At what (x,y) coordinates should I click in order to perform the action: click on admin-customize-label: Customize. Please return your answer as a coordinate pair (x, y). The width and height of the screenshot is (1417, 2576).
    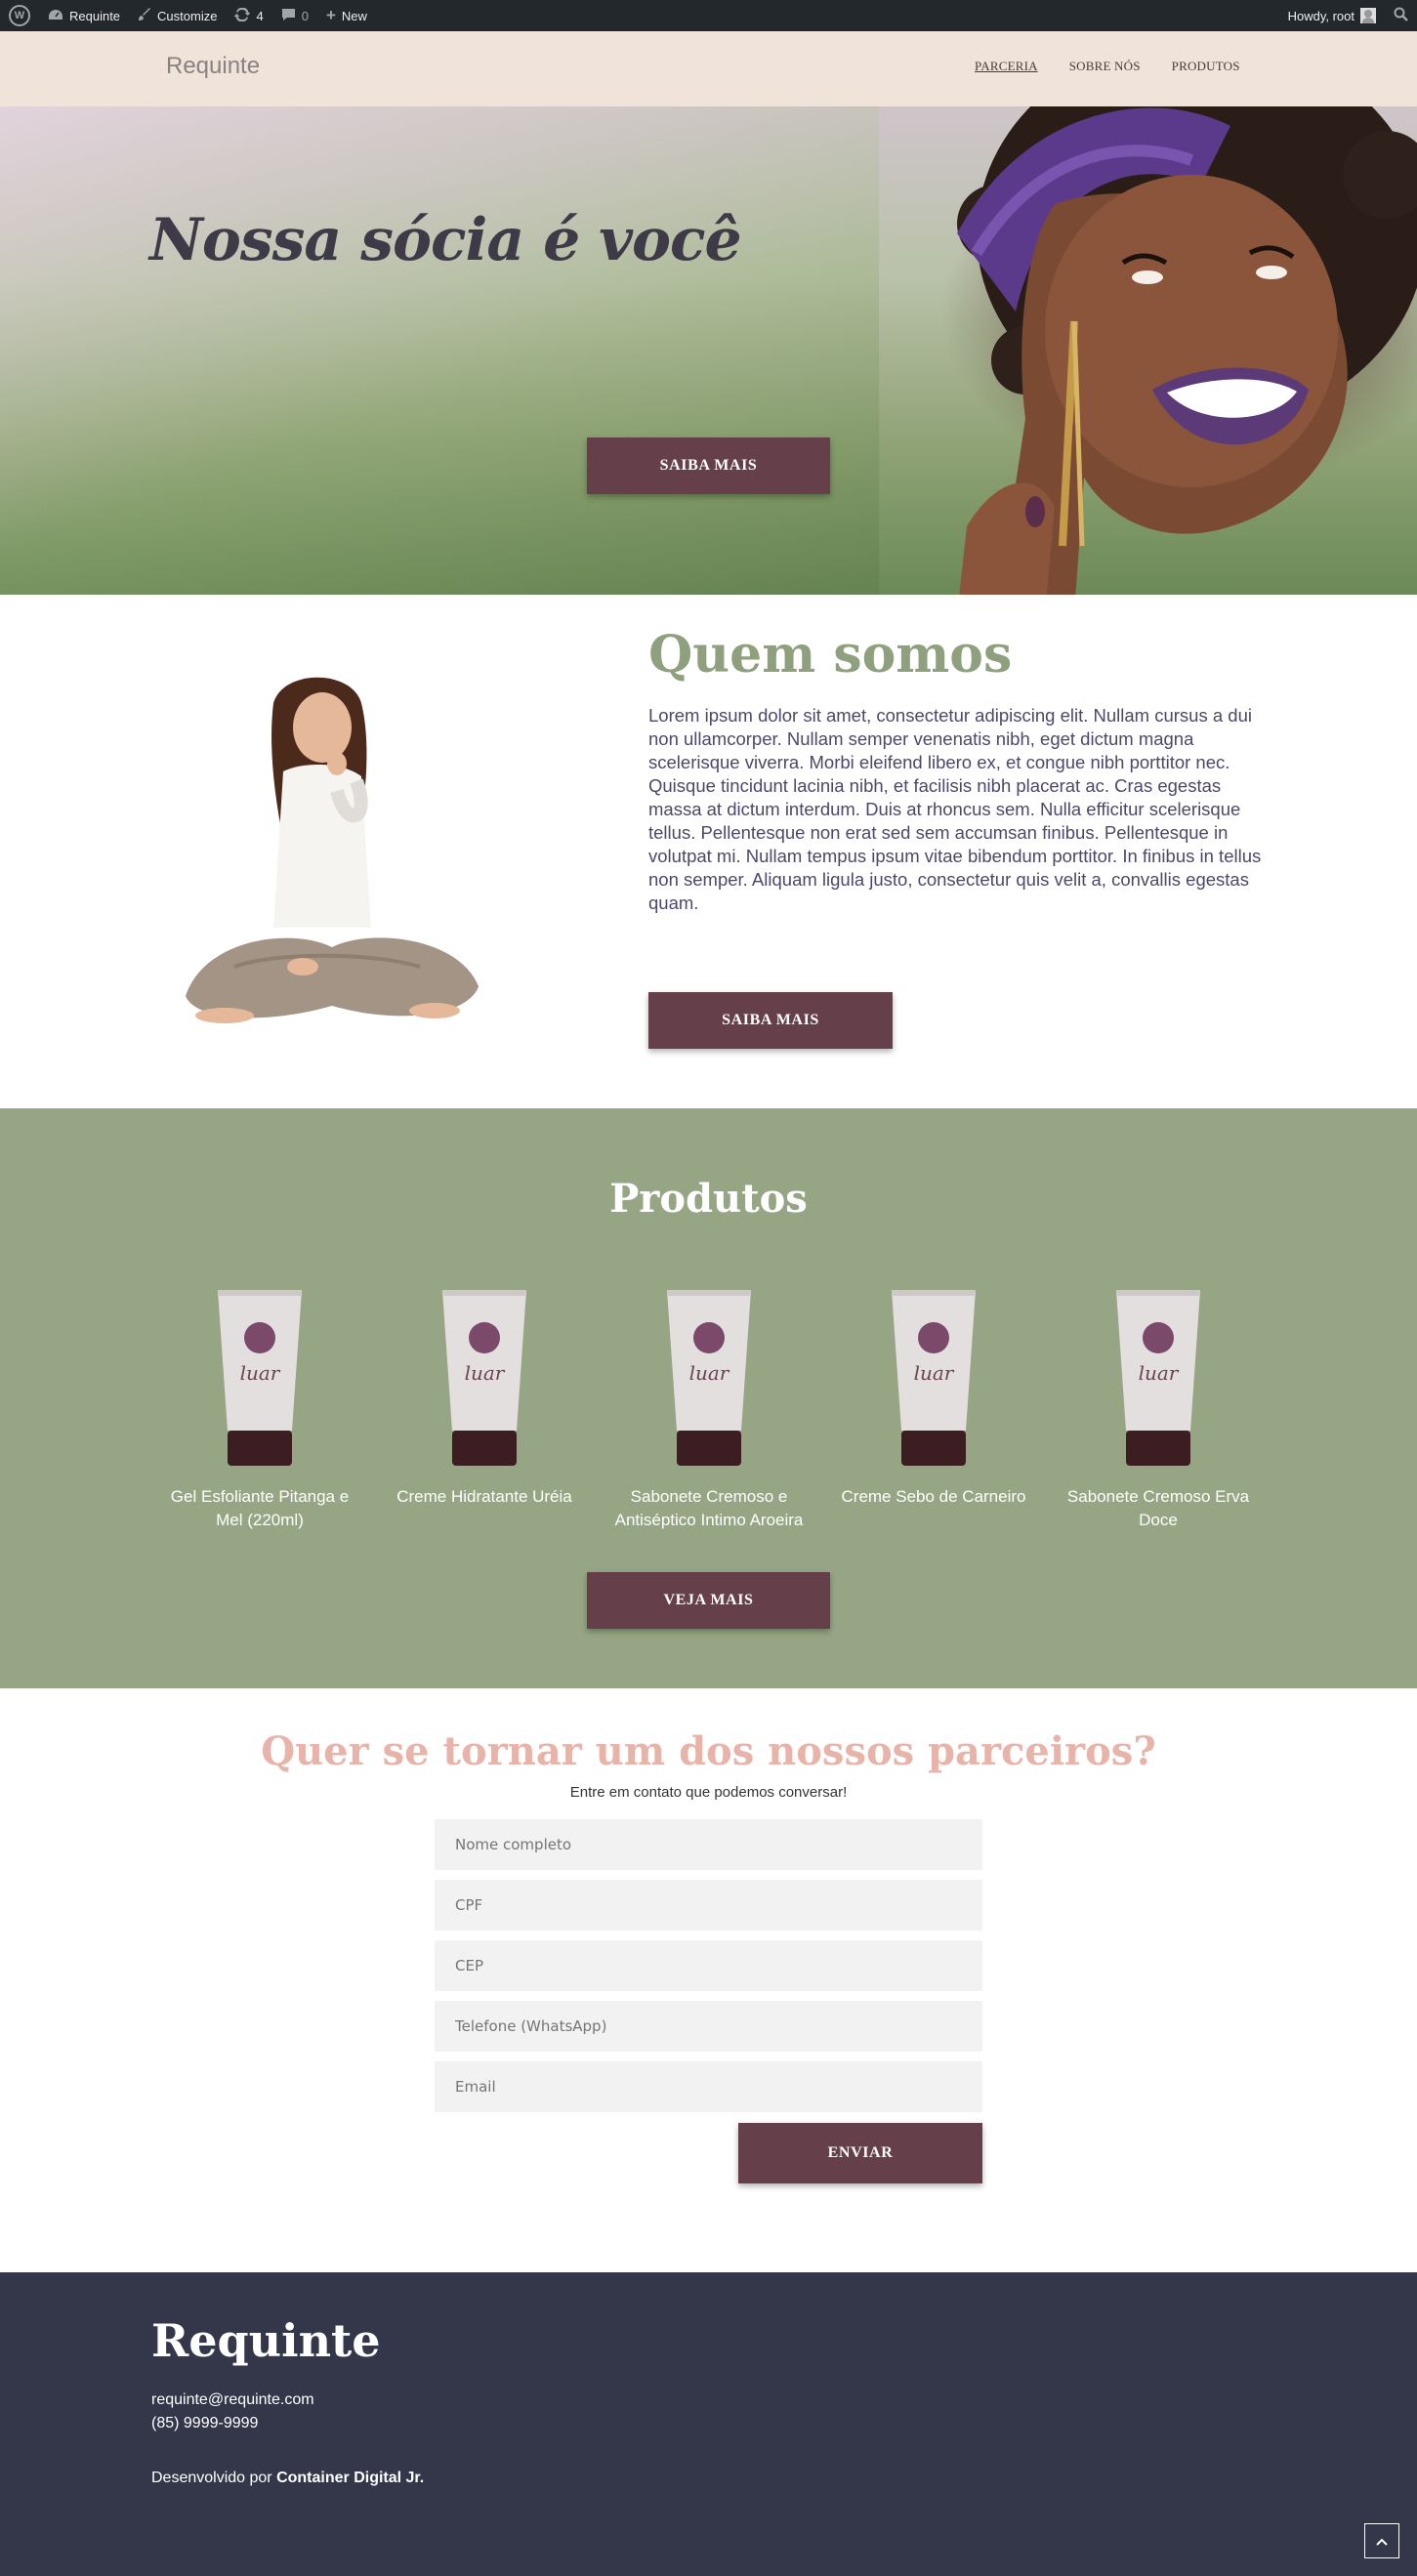
    Looking at the image, I should click on (187, 15).